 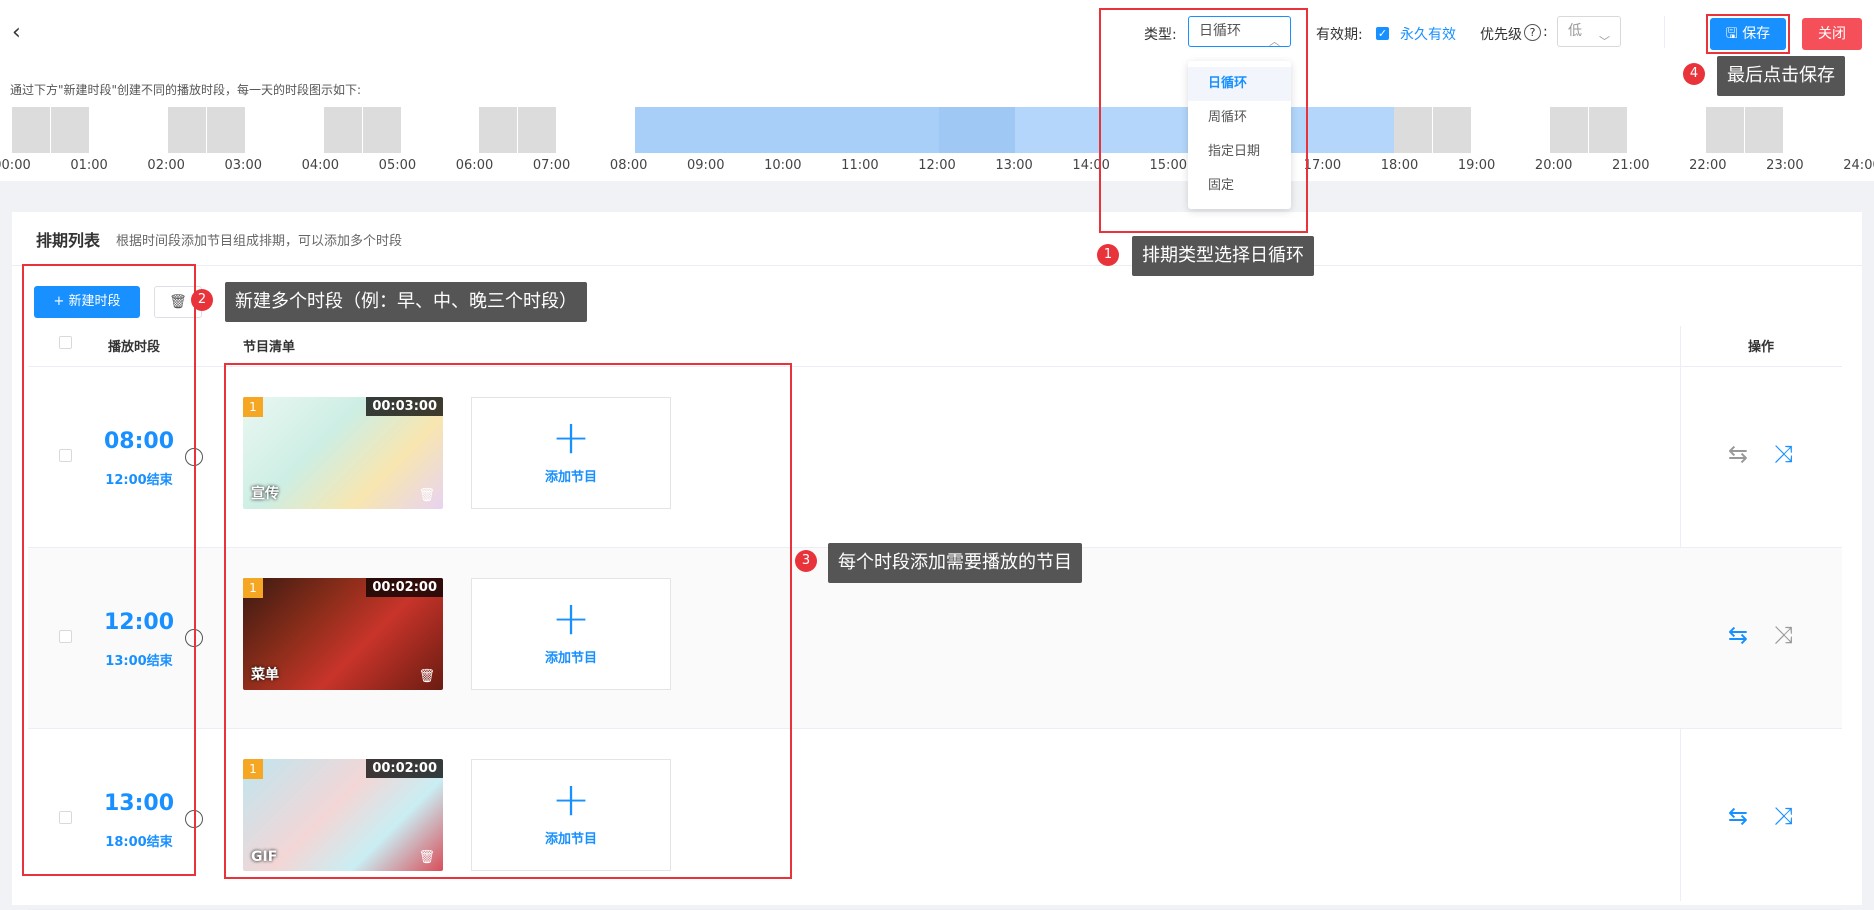 I want to click on timeline-tick-label: 13:00, so click(x=1014, y=165).